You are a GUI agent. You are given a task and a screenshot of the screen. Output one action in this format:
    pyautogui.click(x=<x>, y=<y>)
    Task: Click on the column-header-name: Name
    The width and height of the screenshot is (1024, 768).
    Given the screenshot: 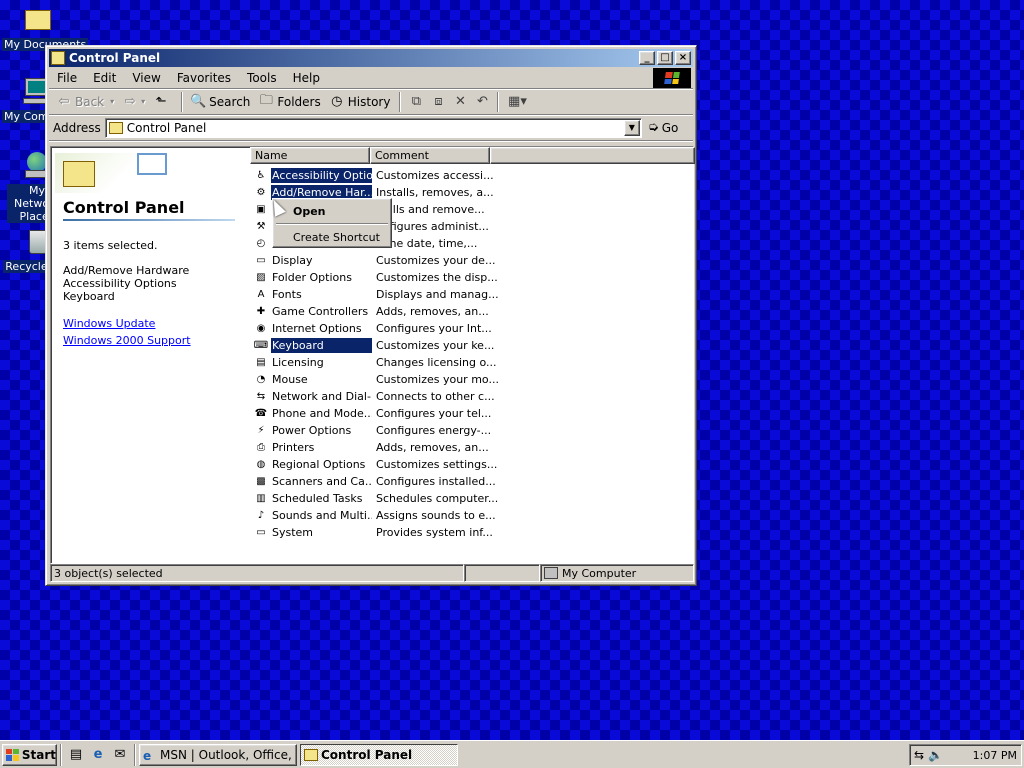 What is the action you would take?
    pyautogui.click(x=310, y=155)
    